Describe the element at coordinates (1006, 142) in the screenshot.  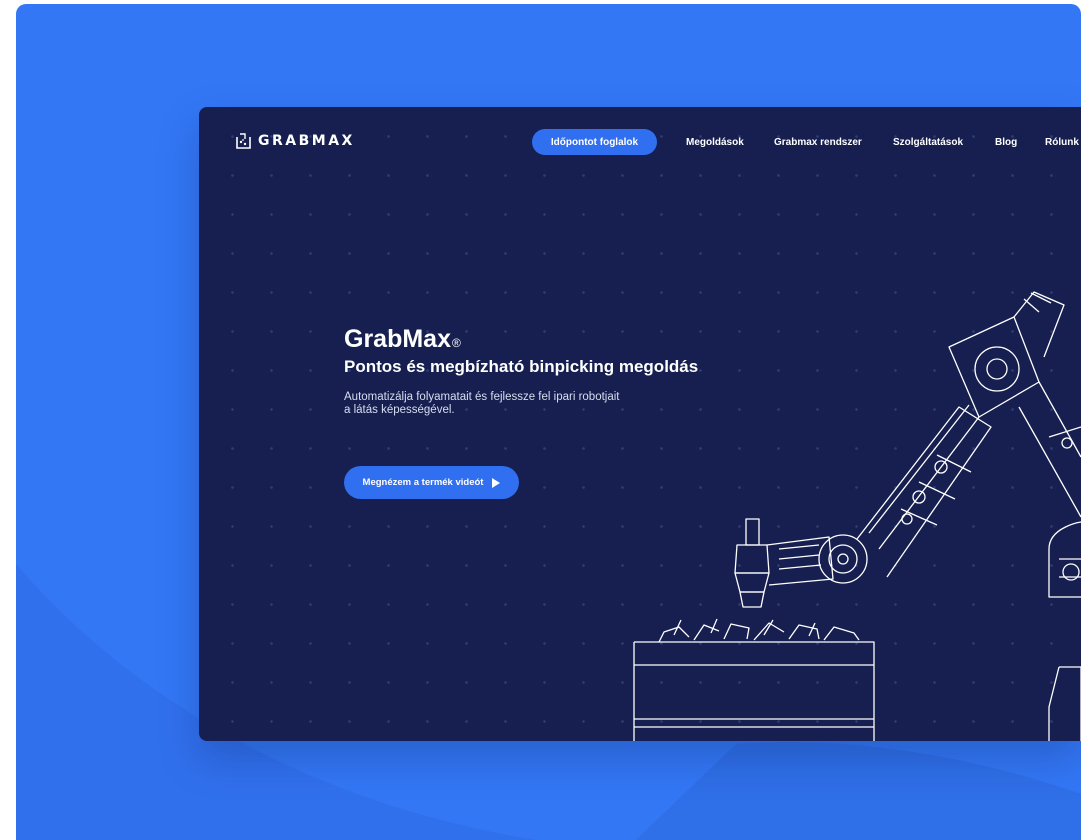
I see `nav-link-blog: Blog` at that location.